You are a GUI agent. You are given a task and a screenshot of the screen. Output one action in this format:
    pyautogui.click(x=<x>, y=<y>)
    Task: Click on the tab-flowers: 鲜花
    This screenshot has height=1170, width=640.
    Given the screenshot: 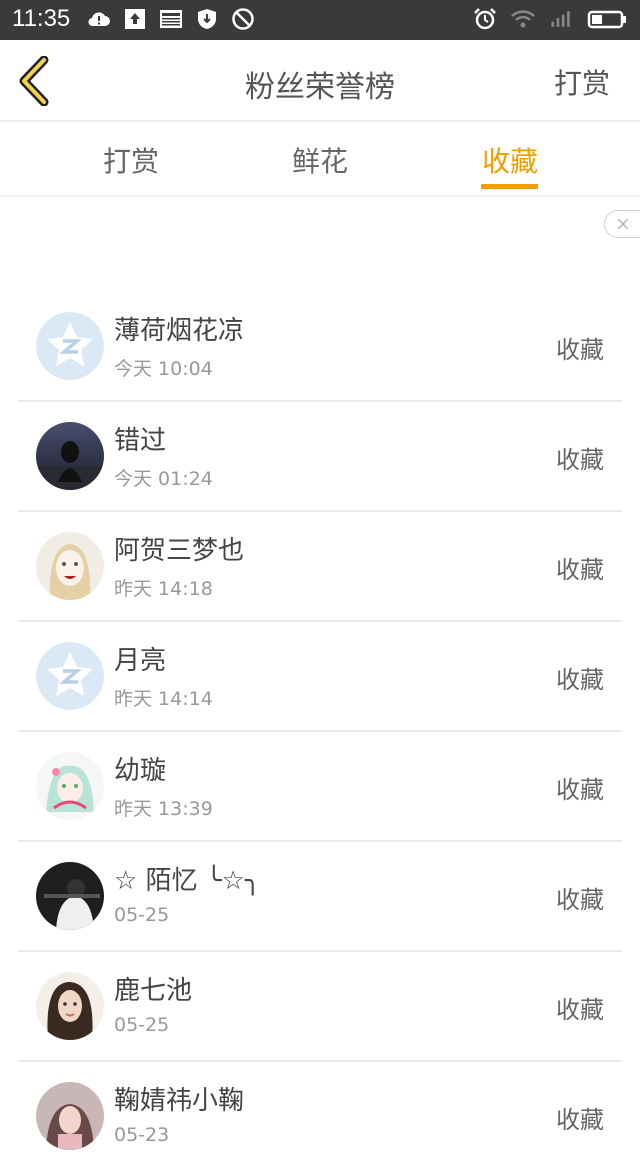 What is the action you would take?
    pyautogui.click(x=320, y=160)
    